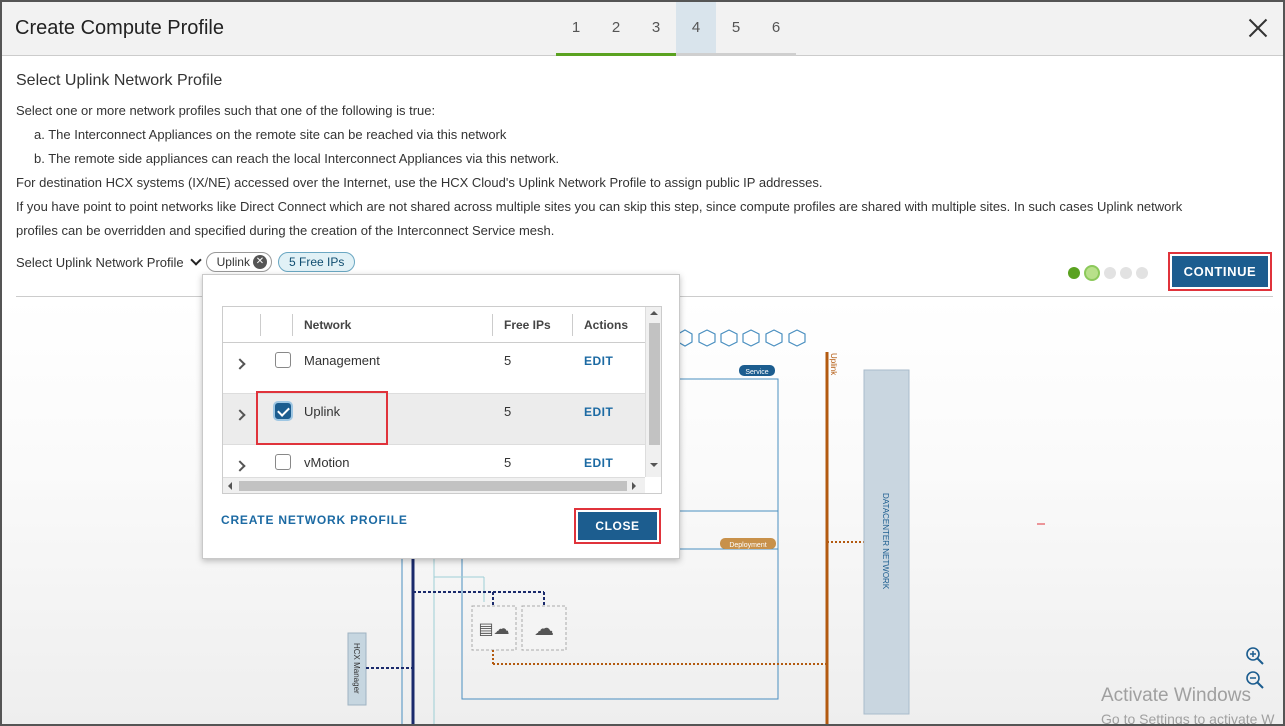 The height and width of the screenshot is (726, 1285). What do you see at coordinates (434, 325) in the screenshot?
I see `grid-header: Network Free IPs Actions` at bounding box center [434, 325].